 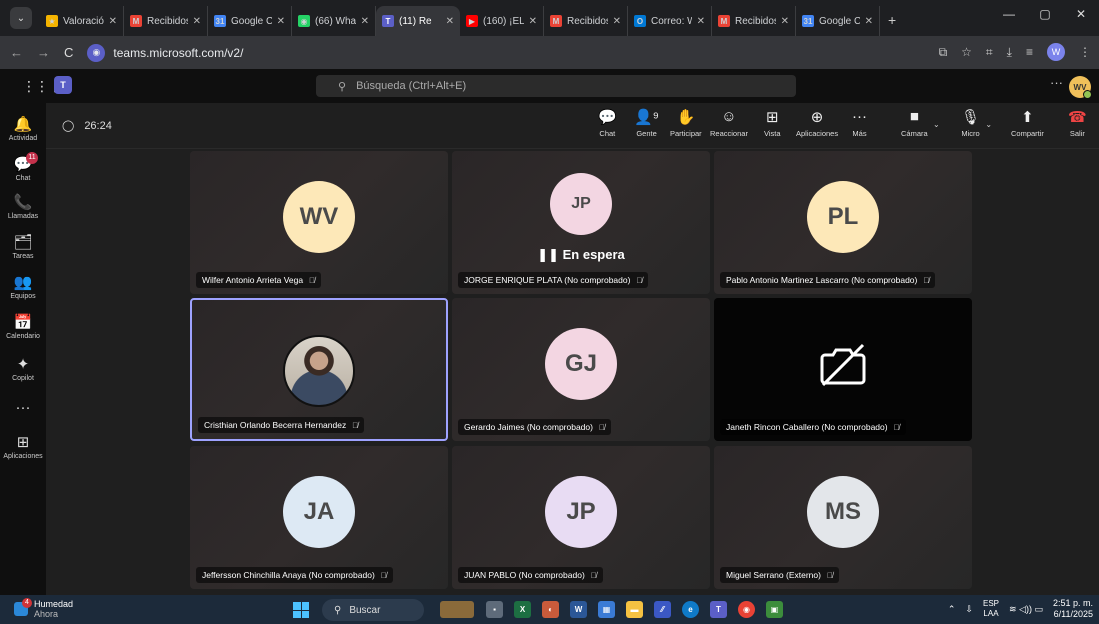 I want to click on reload-icon: C, so click(x=68, y=52).